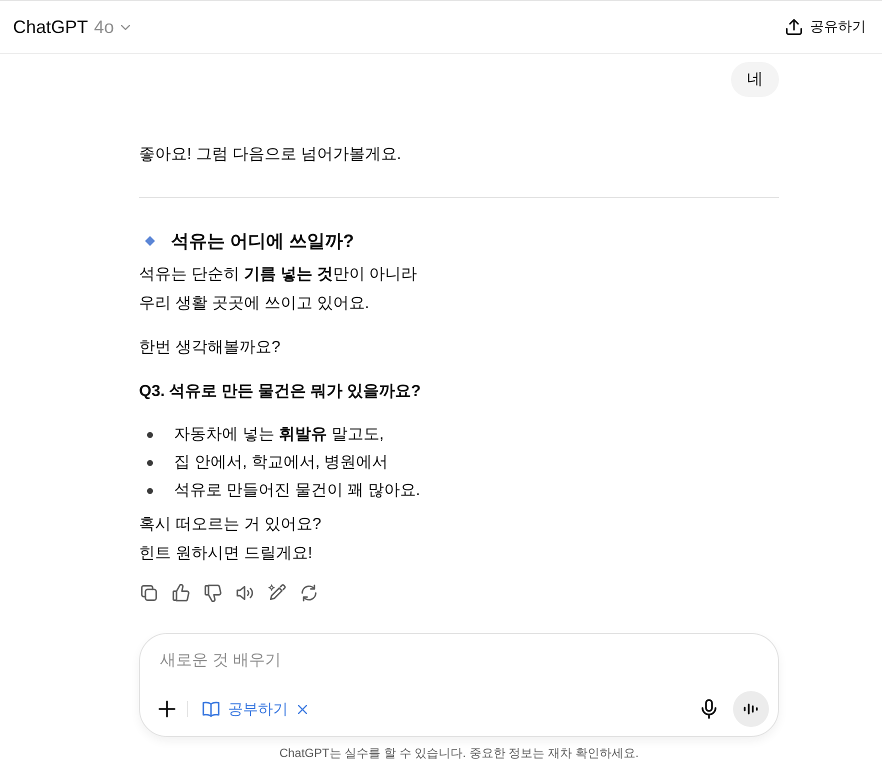 Image resolution: width=882 pixels, height=766 pixels. What do you see at coordinates (181, 593) in the screenshot?
I see `thumbs-up-icon` at bounding box center [181, 593].